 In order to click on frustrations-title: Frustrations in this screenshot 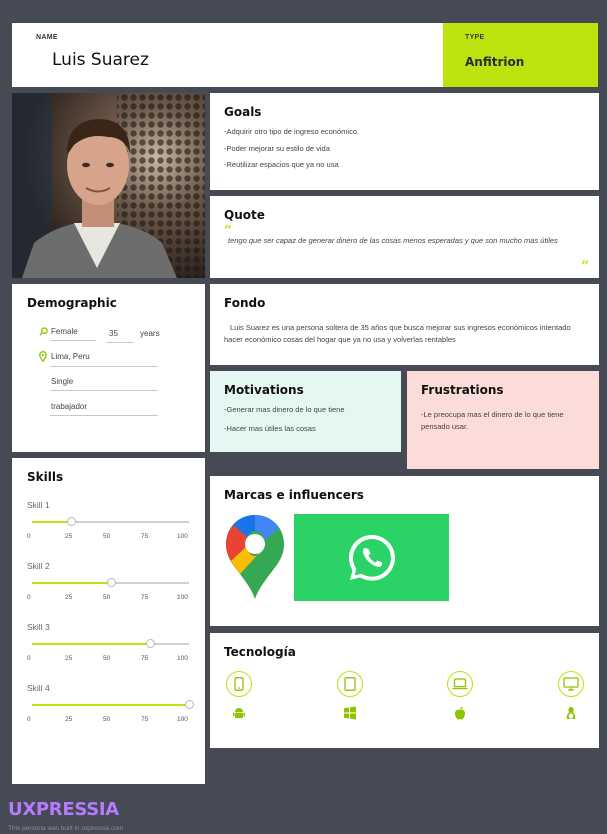, I will do `click(462, 390)`.